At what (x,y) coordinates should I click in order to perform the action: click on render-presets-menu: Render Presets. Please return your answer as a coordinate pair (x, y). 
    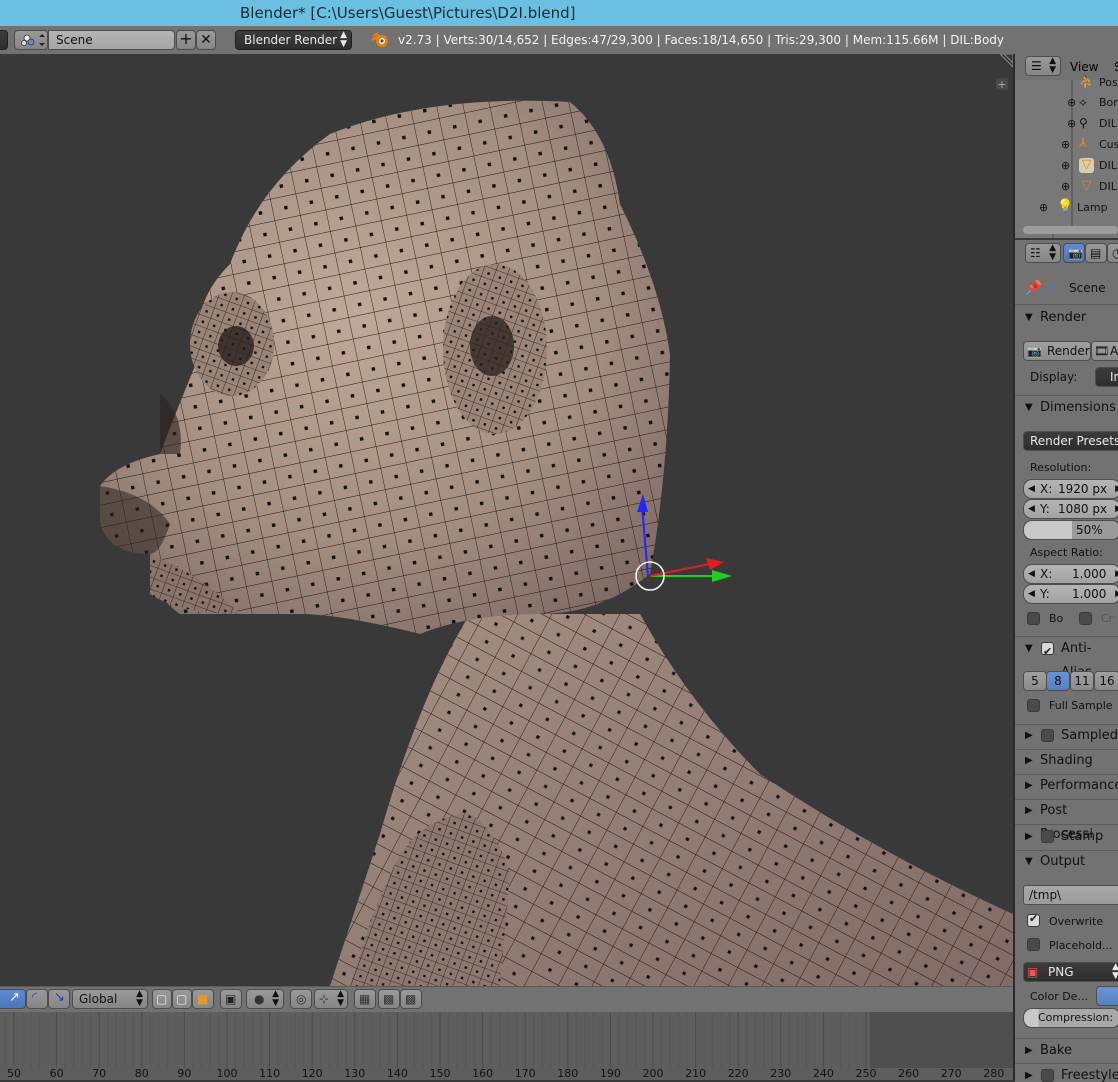
    Looking at the image, I should click on (1070, 441).